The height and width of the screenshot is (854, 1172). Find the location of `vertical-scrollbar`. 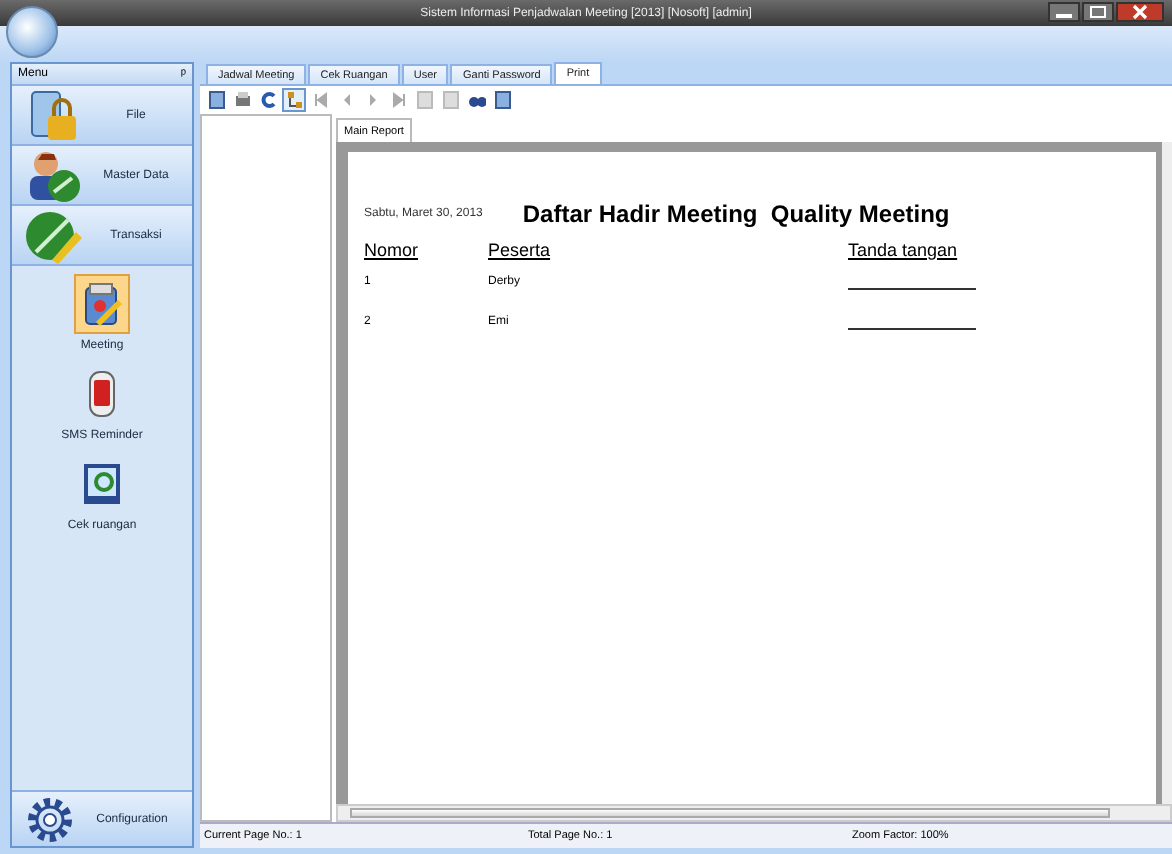

vertical-scrollbar is located at coordinates (1167, 473).